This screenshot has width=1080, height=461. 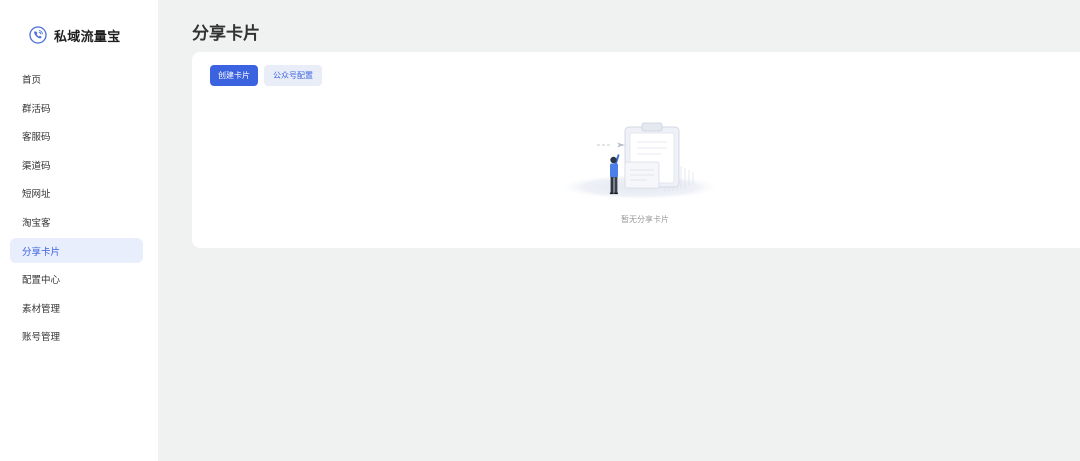 I want to click on sidebar-item-home: 首页, so click(x=76, y=79).